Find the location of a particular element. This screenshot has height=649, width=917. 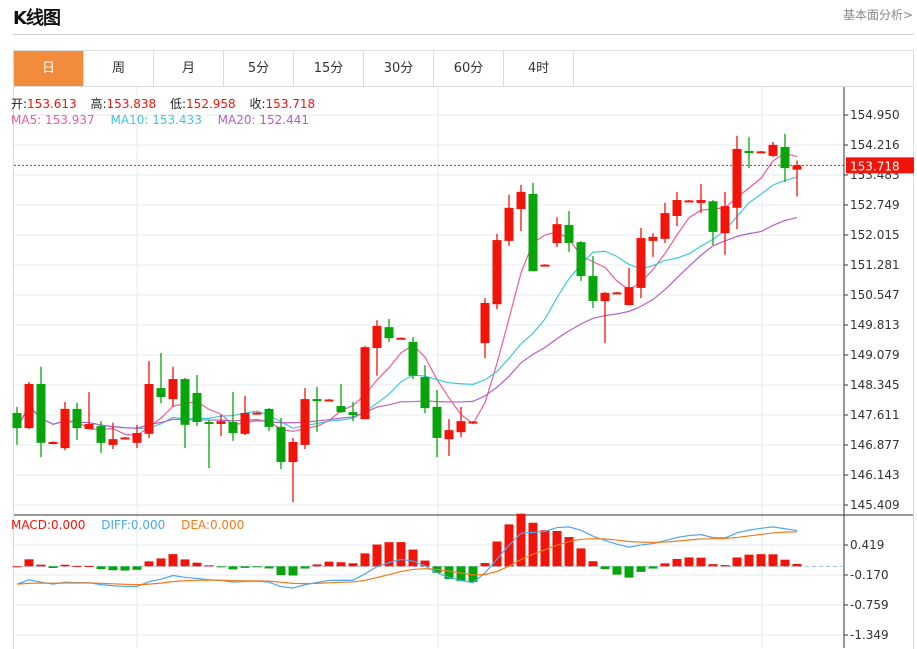

price-tick-label: 154.950 is located at coordinates (875, 115).